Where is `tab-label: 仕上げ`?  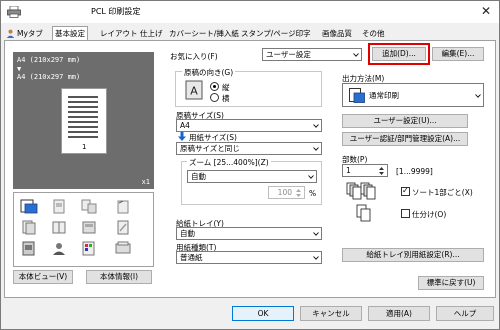 tab-label: 仕上げ is located at coordinates (151, 33).